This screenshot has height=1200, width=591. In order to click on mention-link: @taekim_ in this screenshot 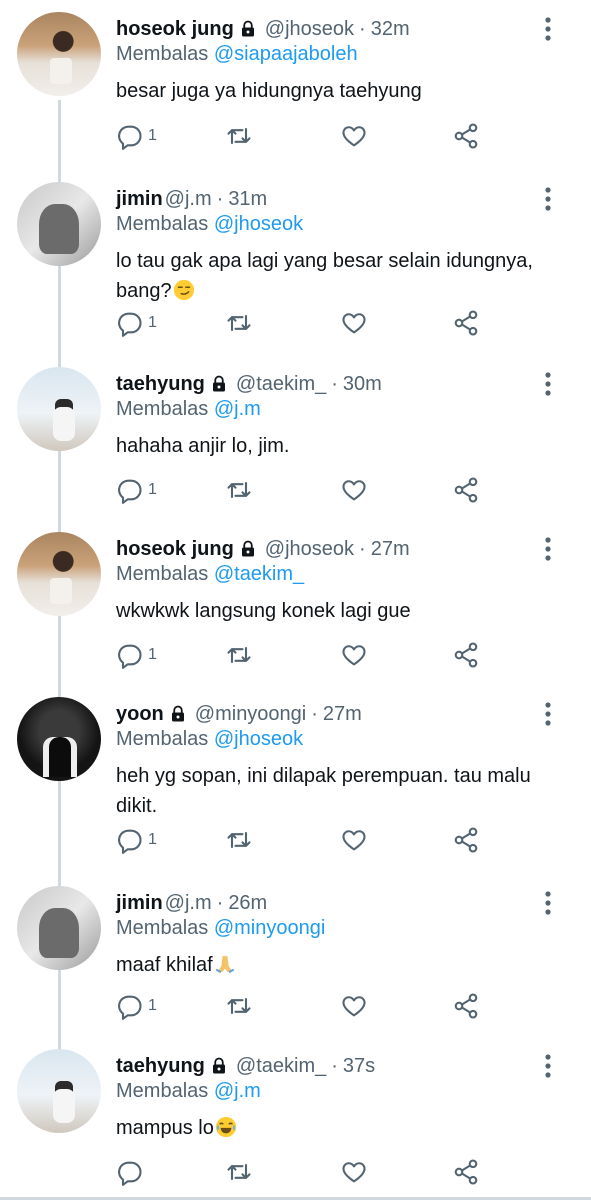, I will do `click(259, 574)`.